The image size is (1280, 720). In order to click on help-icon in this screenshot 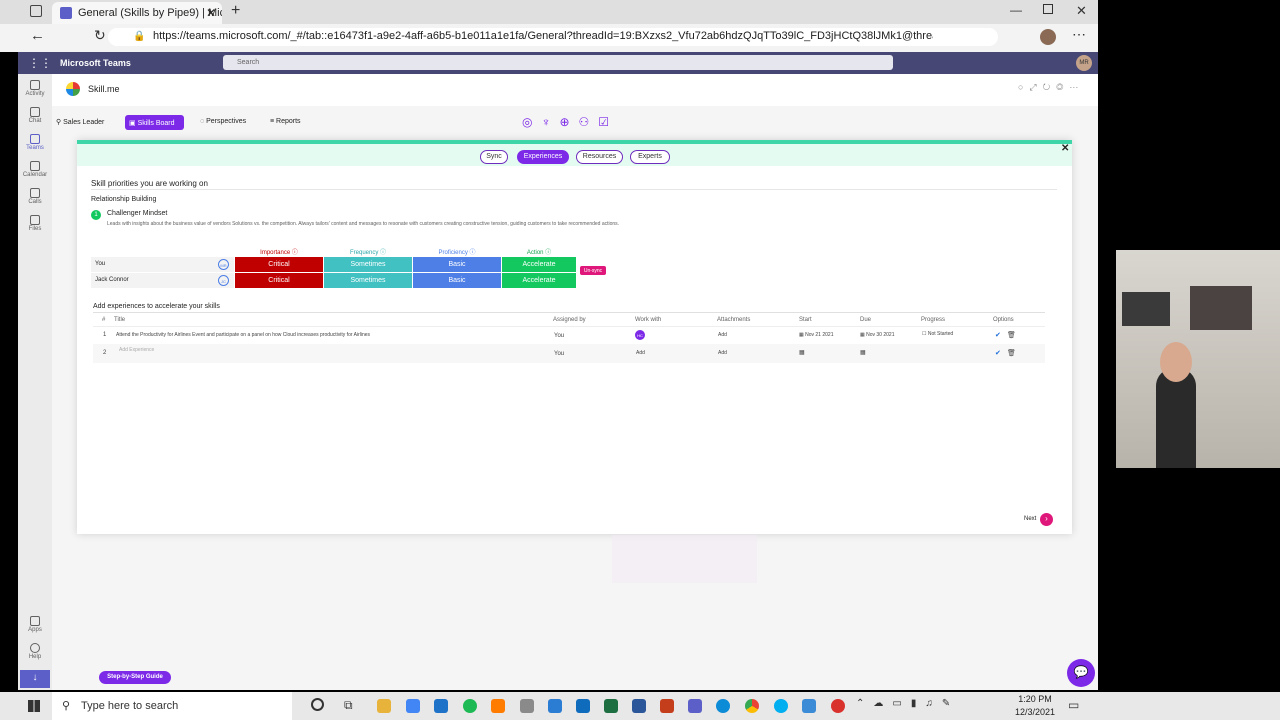, I will do `click(35, 648)`.